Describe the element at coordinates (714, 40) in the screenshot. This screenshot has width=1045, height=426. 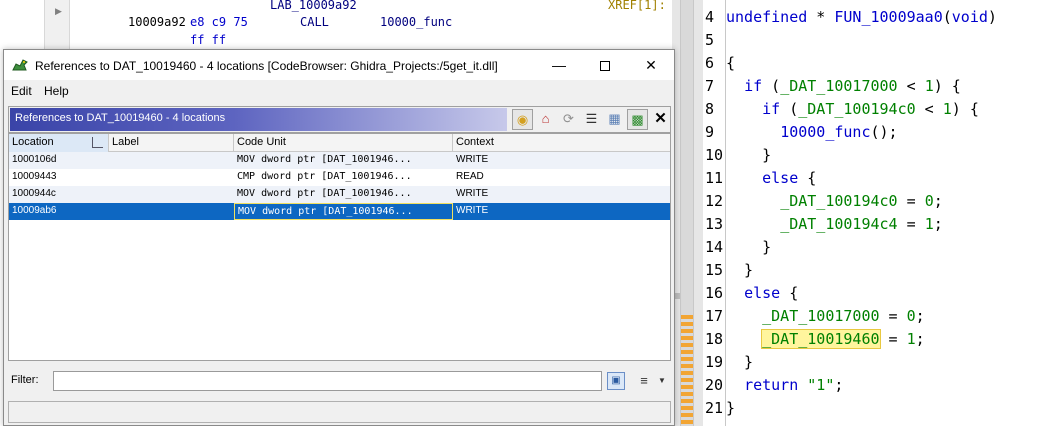
I see `code-line: 5` at that location.